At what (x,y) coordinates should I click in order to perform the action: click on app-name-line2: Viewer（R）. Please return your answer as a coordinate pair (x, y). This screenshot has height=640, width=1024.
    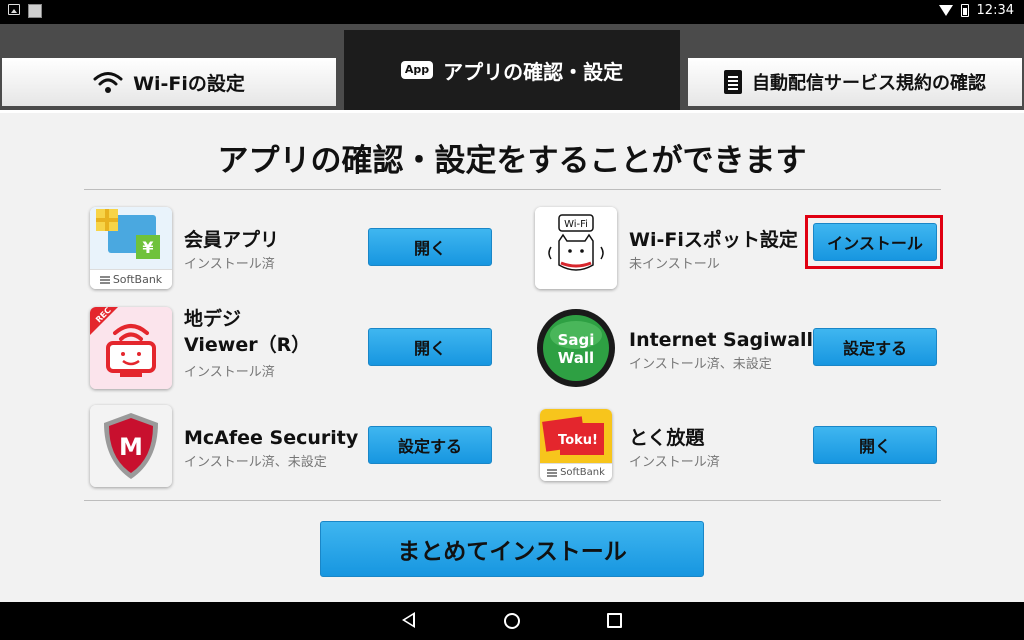
    Looking at the image, I should click on (247, 345).